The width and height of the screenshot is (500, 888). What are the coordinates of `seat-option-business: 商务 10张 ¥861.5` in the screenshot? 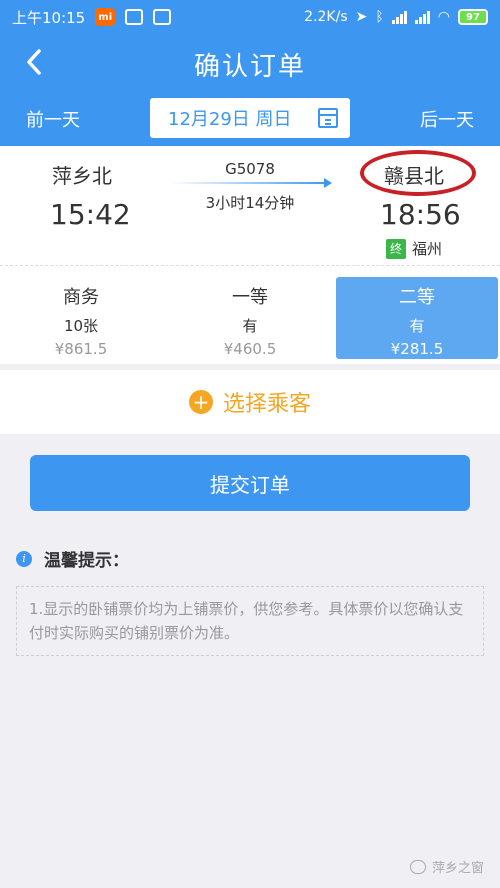 It's located at (81, 318).